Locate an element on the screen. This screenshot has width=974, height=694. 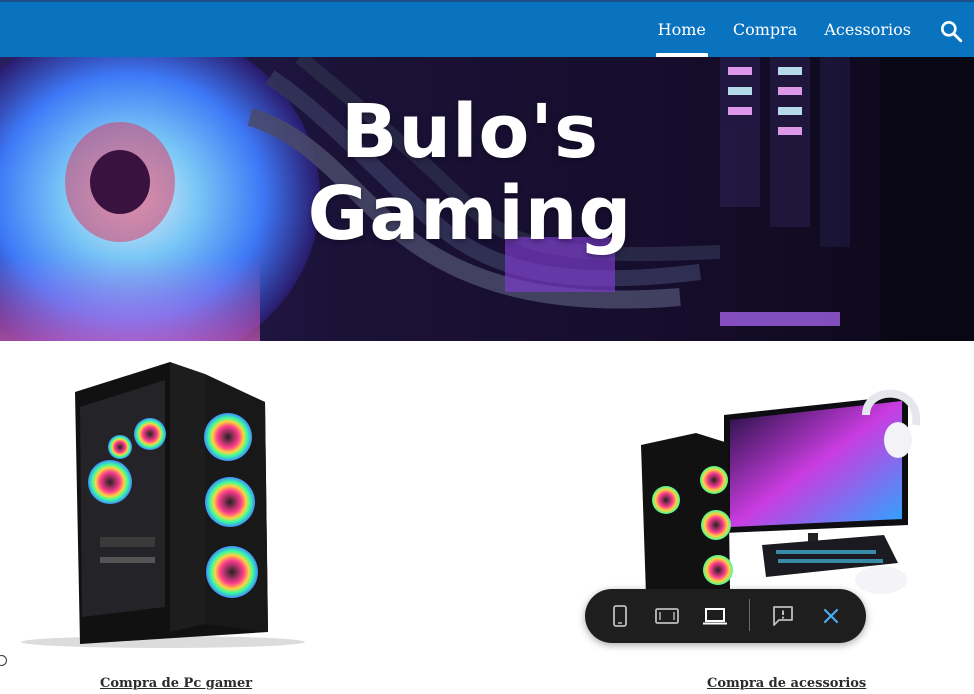
product-link-acessorios: Compra de acessorios is located at coordinates (786, 683).